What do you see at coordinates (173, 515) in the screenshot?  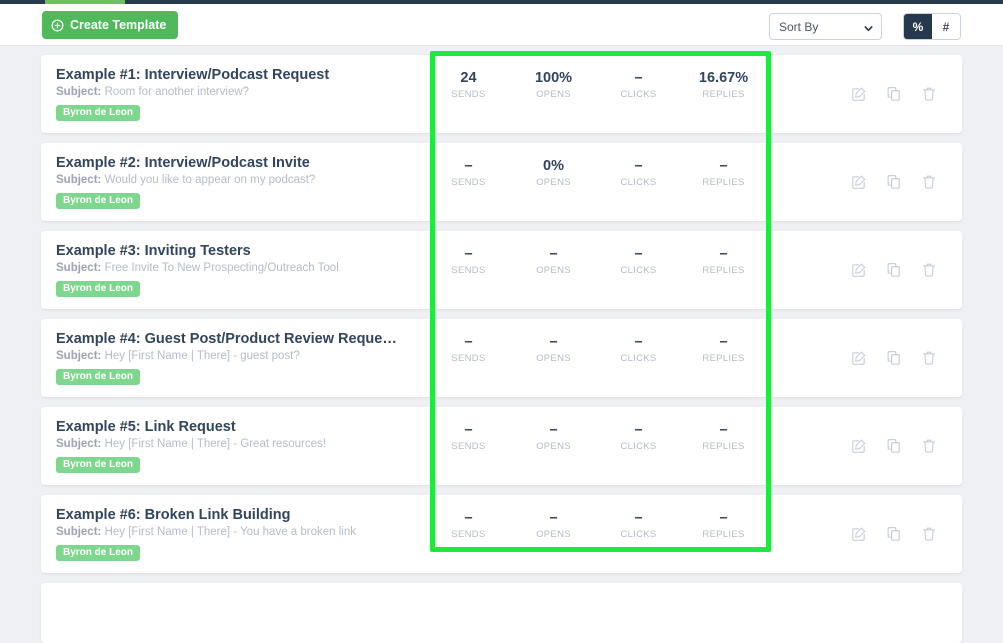 I see `template-title: Example #6: Broken Link Building` at bounding box center [173, 515].